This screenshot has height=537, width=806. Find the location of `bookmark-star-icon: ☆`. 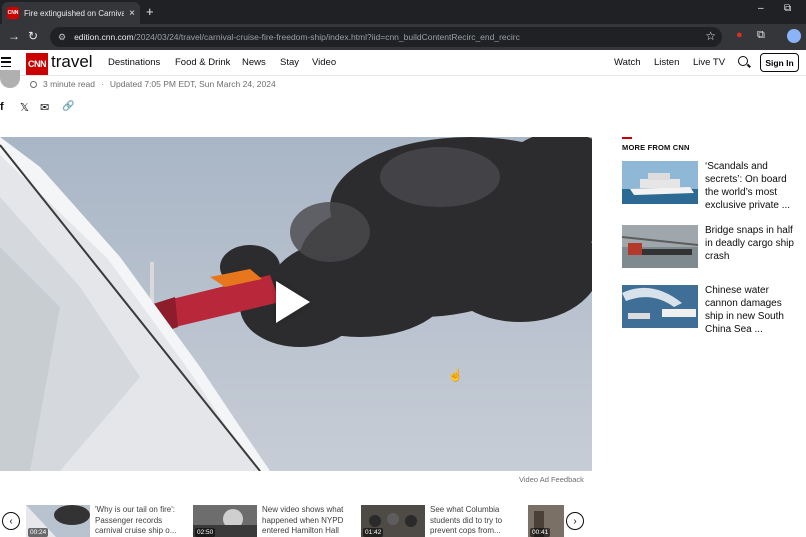

bookmark-star-icon: ☆ is located at coordinates (710, 36).